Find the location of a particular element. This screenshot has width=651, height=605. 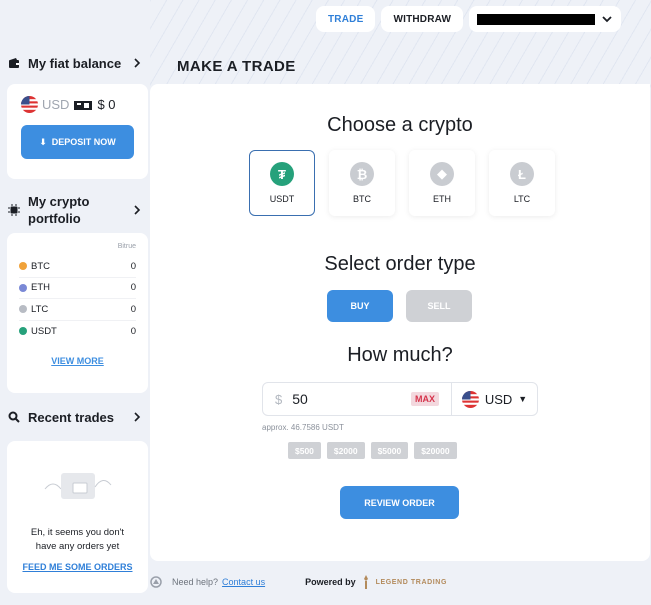

portfolio-coin: ETH is located at coordinates (34, 287).